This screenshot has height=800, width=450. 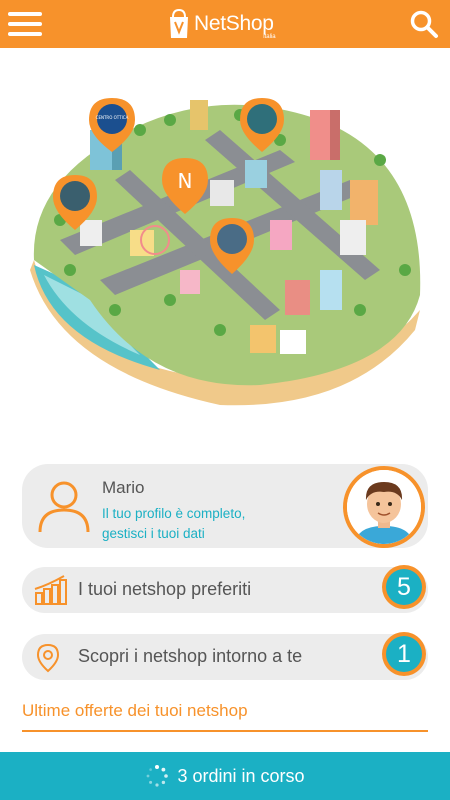 What do you see at coordinates (185, 181) in the screenshot?
I see `pin-letter: N` at bounding box center [185, 181].